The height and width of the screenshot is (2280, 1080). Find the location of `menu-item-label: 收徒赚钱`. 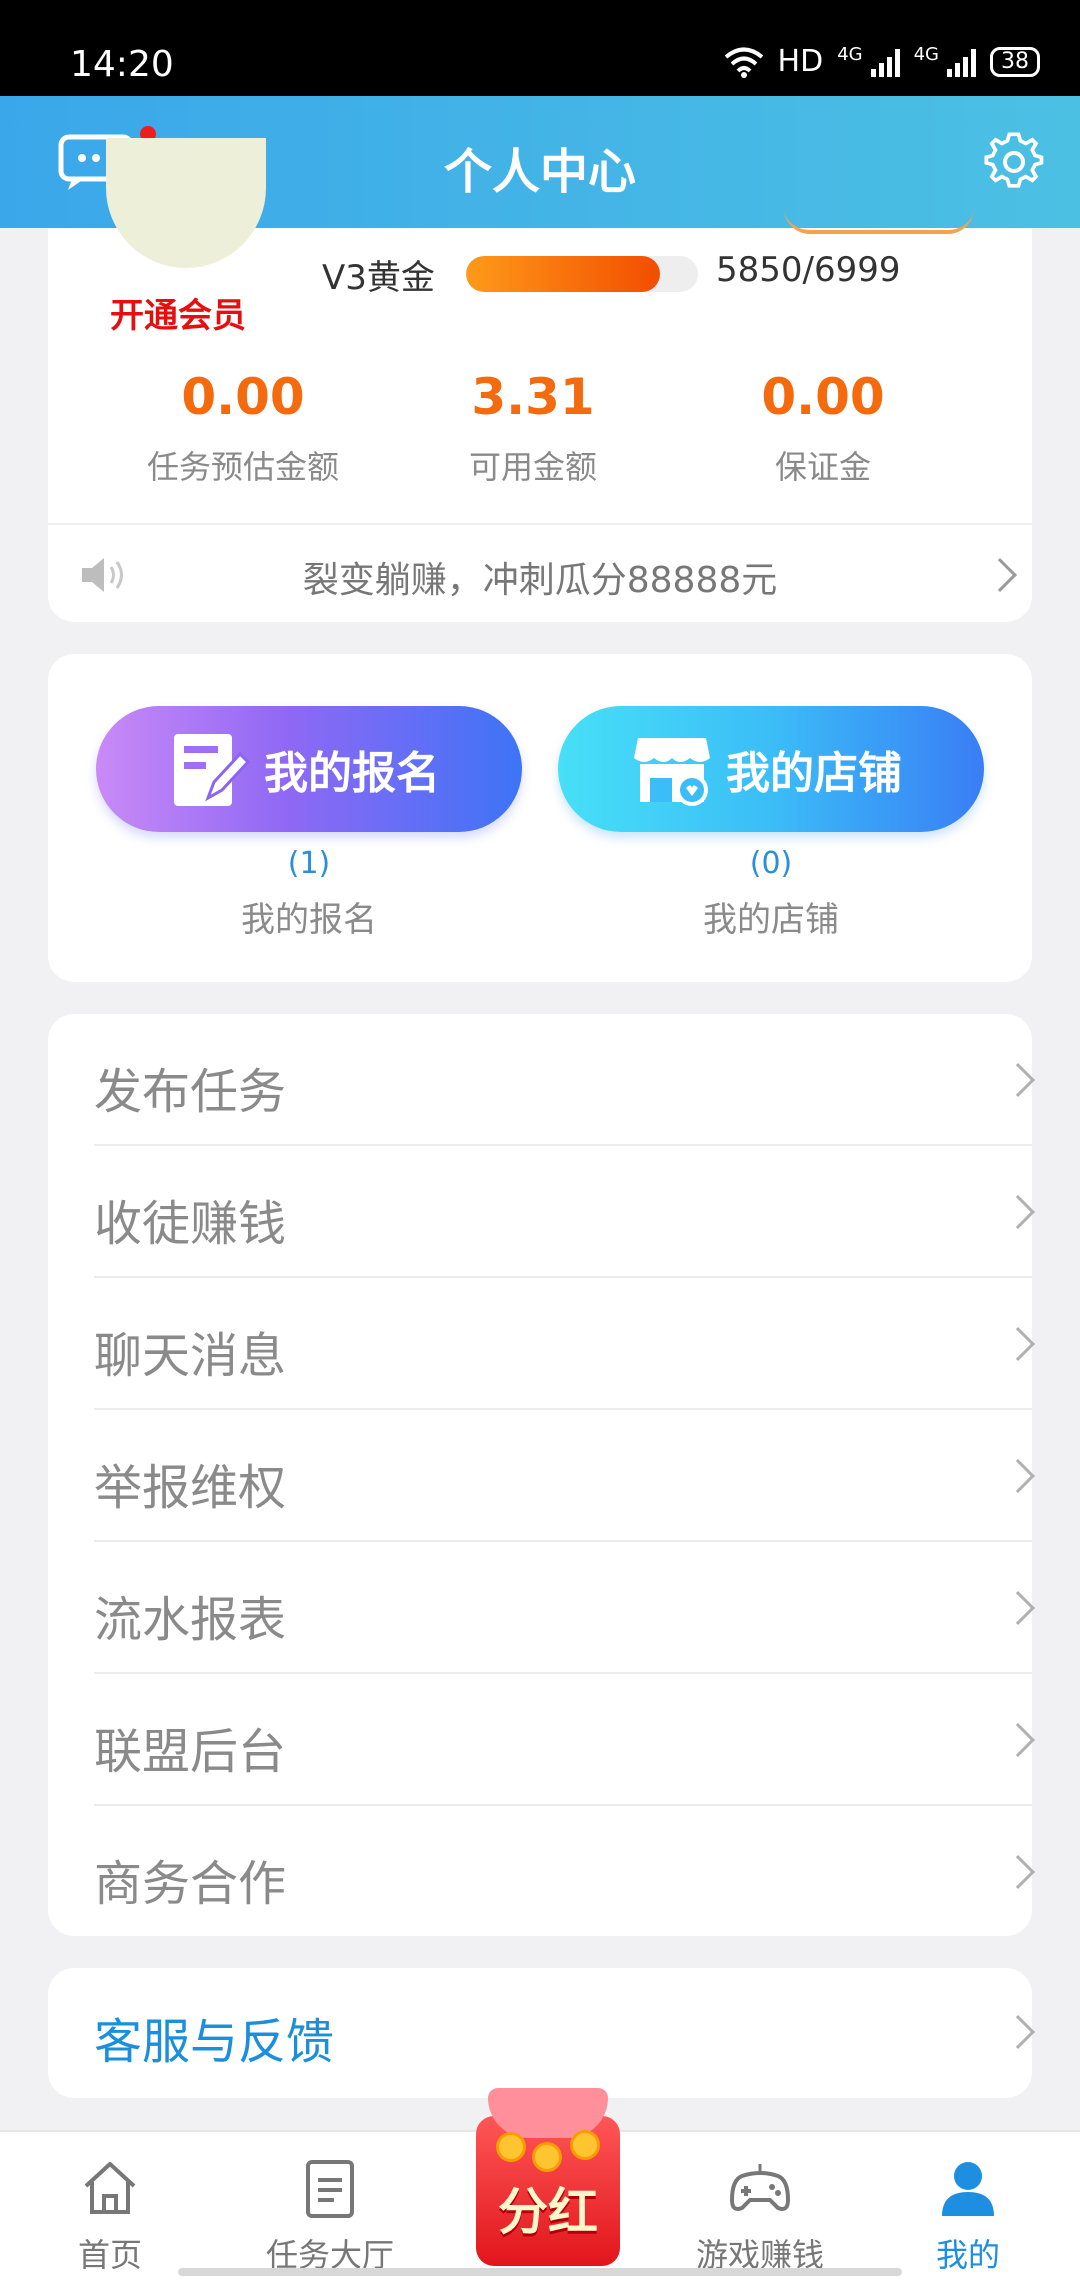

menu-item-label: 收徒赚钱 is located at coordinates (190, 1224).